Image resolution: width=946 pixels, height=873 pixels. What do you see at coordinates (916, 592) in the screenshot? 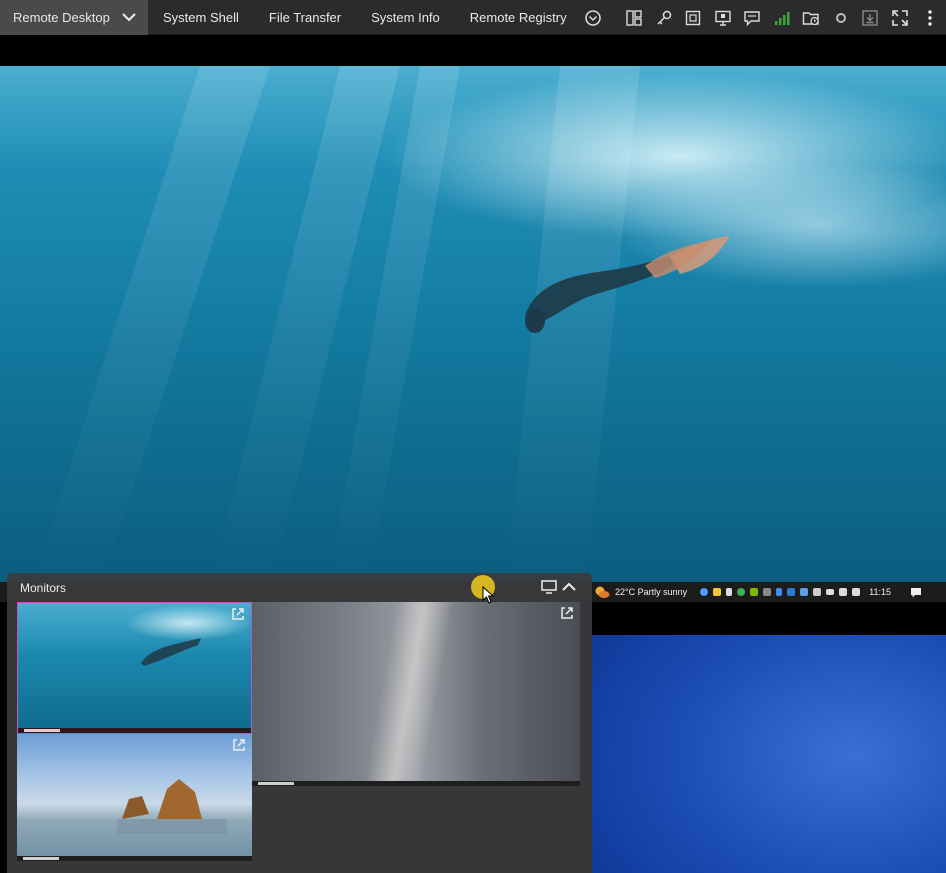
I see `notification-icon` at bounding box center [916, 592].